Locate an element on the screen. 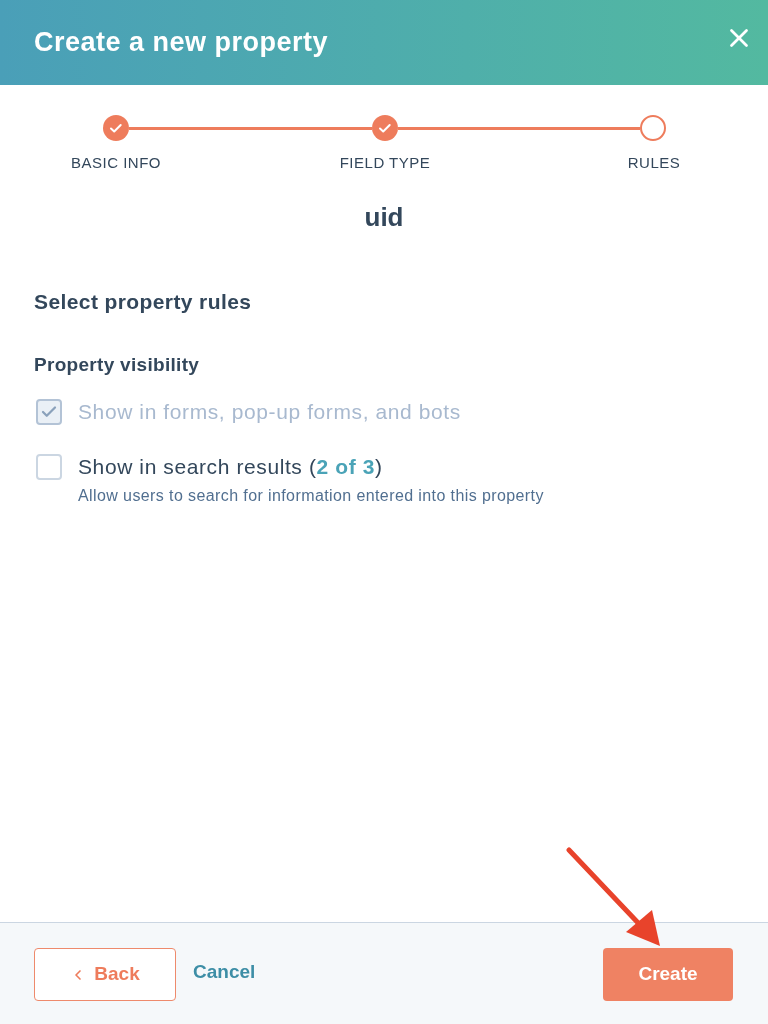 The height and width of the screenshot is (1024, 768). step-label: BASIC INFO is located at coordinates (116, 163).